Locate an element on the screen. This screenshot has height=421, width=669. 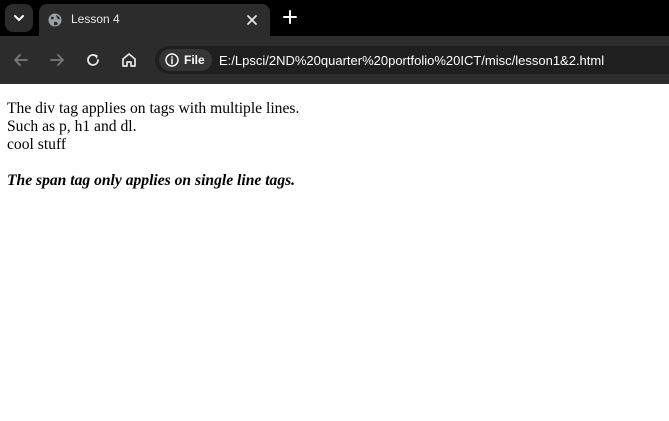
new-tab-plus-icon is located at coordinates (290, 17).